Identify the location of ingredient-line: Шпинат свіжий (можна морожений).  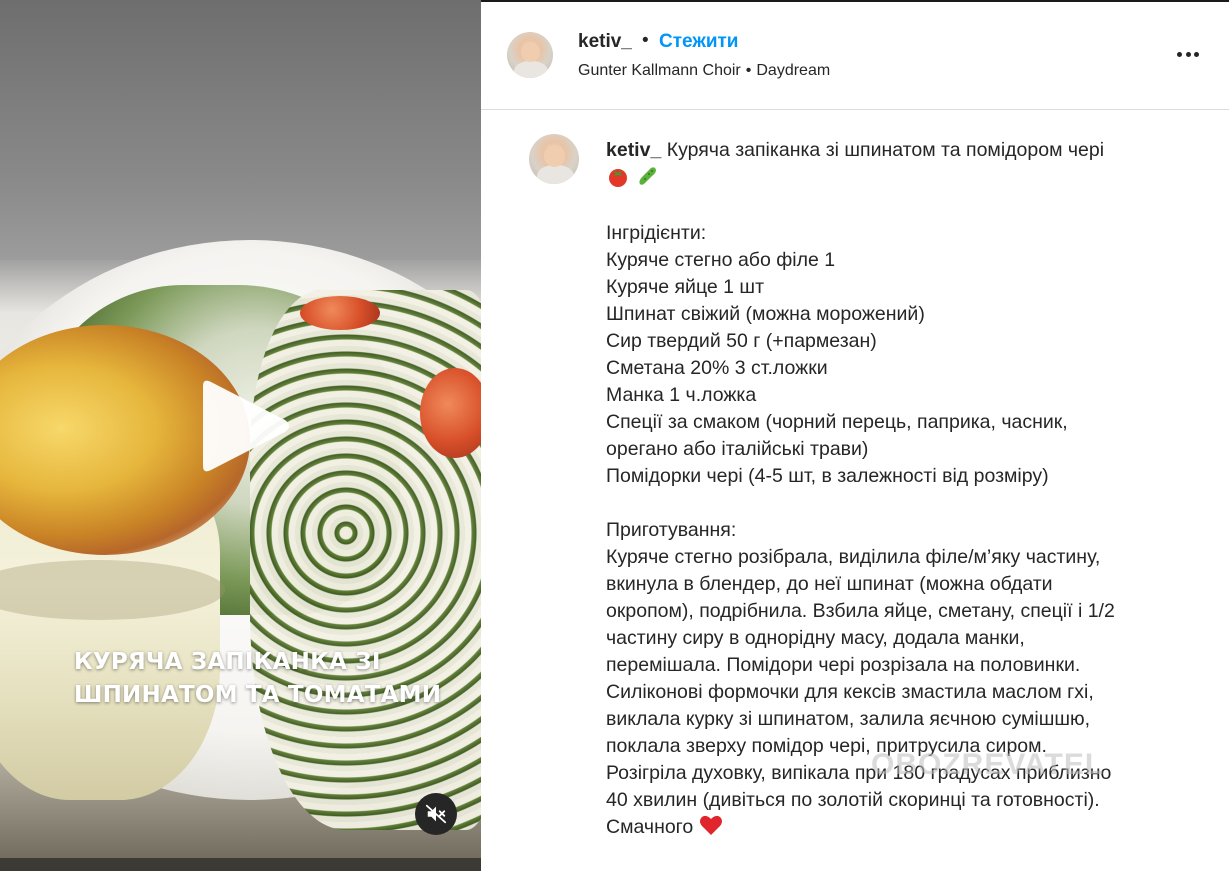
(765, 314).